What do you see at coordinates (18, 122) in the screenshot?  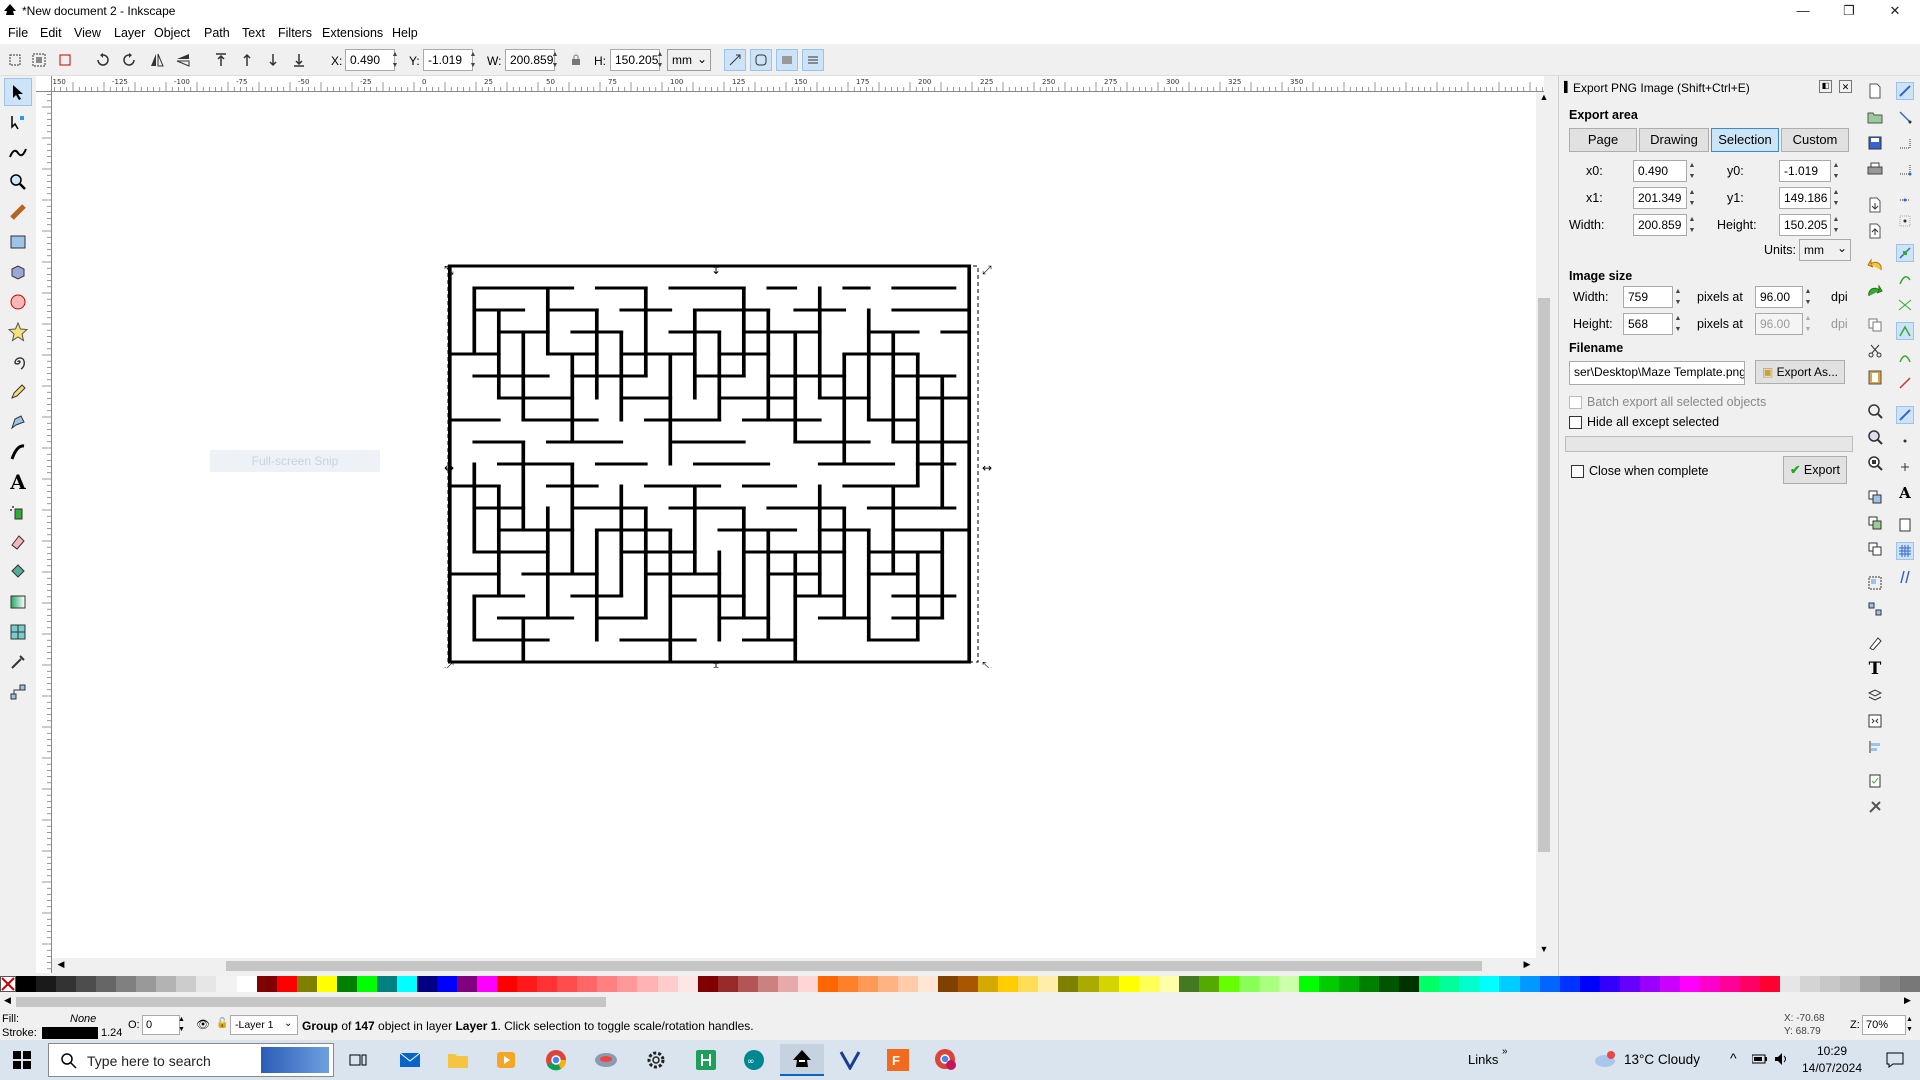 I see `node-tool-icon` at bounding box center [18, 122].